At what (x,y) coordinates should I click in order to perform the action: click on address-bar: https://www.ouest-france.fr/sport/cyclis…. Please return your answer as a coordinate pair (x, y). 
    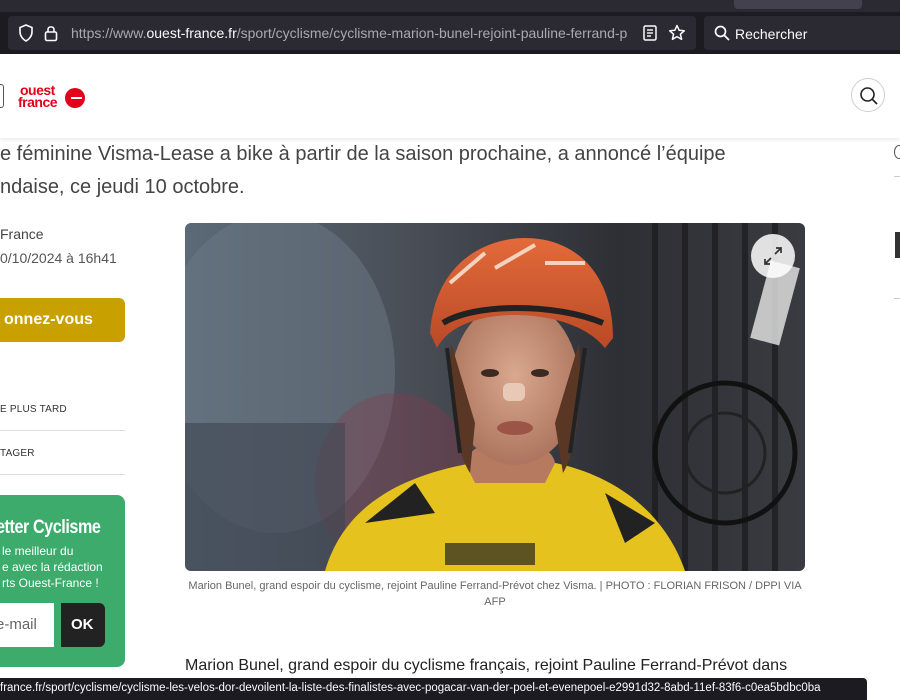
    Looking at the image, I should click on (352, 33).